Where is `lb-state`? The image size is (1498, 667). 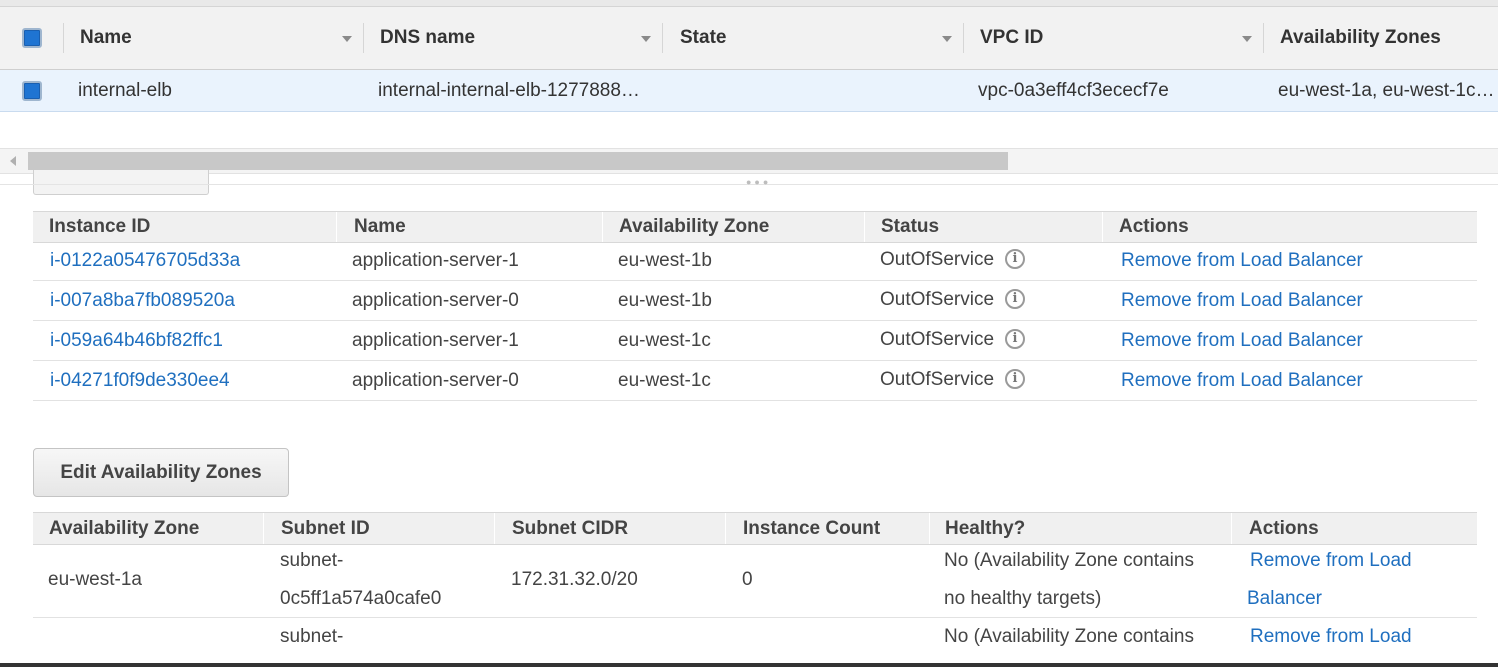
lb-state is located at coordinates (820, 90).